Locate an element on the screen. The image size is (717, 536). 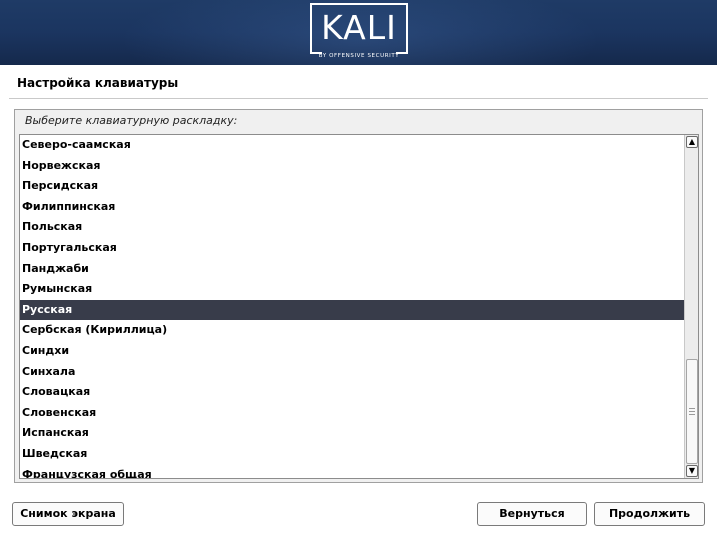
list-item: Румынская is located at coordinates (352, 289).